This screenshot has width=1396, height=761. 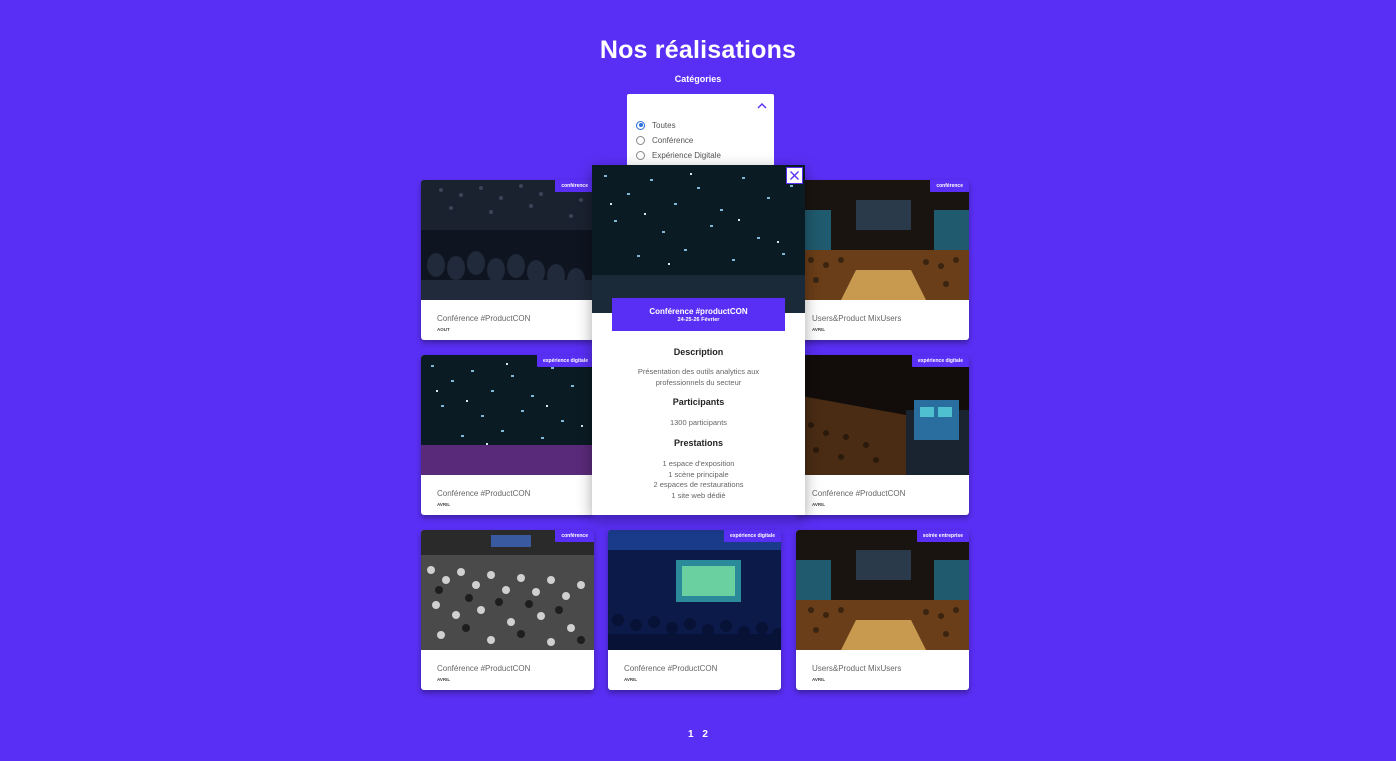 What do you see at coordinates (942, 536) in the screenshot?
I see `category-badge: soirée entreprise` at bounding box center [942, 536].